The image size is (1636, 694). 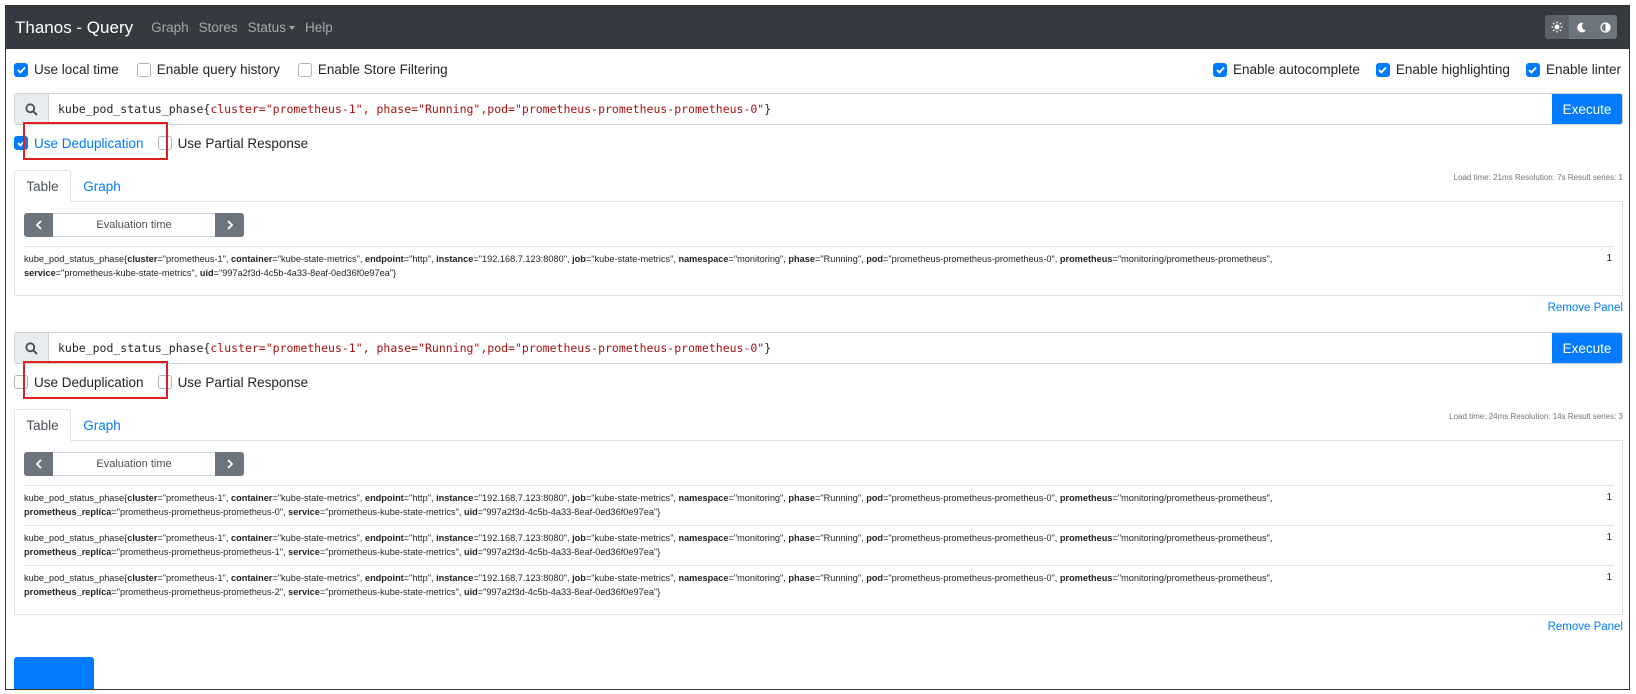 I want to click on use-partial-response-label: Use Partial Response, so click(x=243, y=143).